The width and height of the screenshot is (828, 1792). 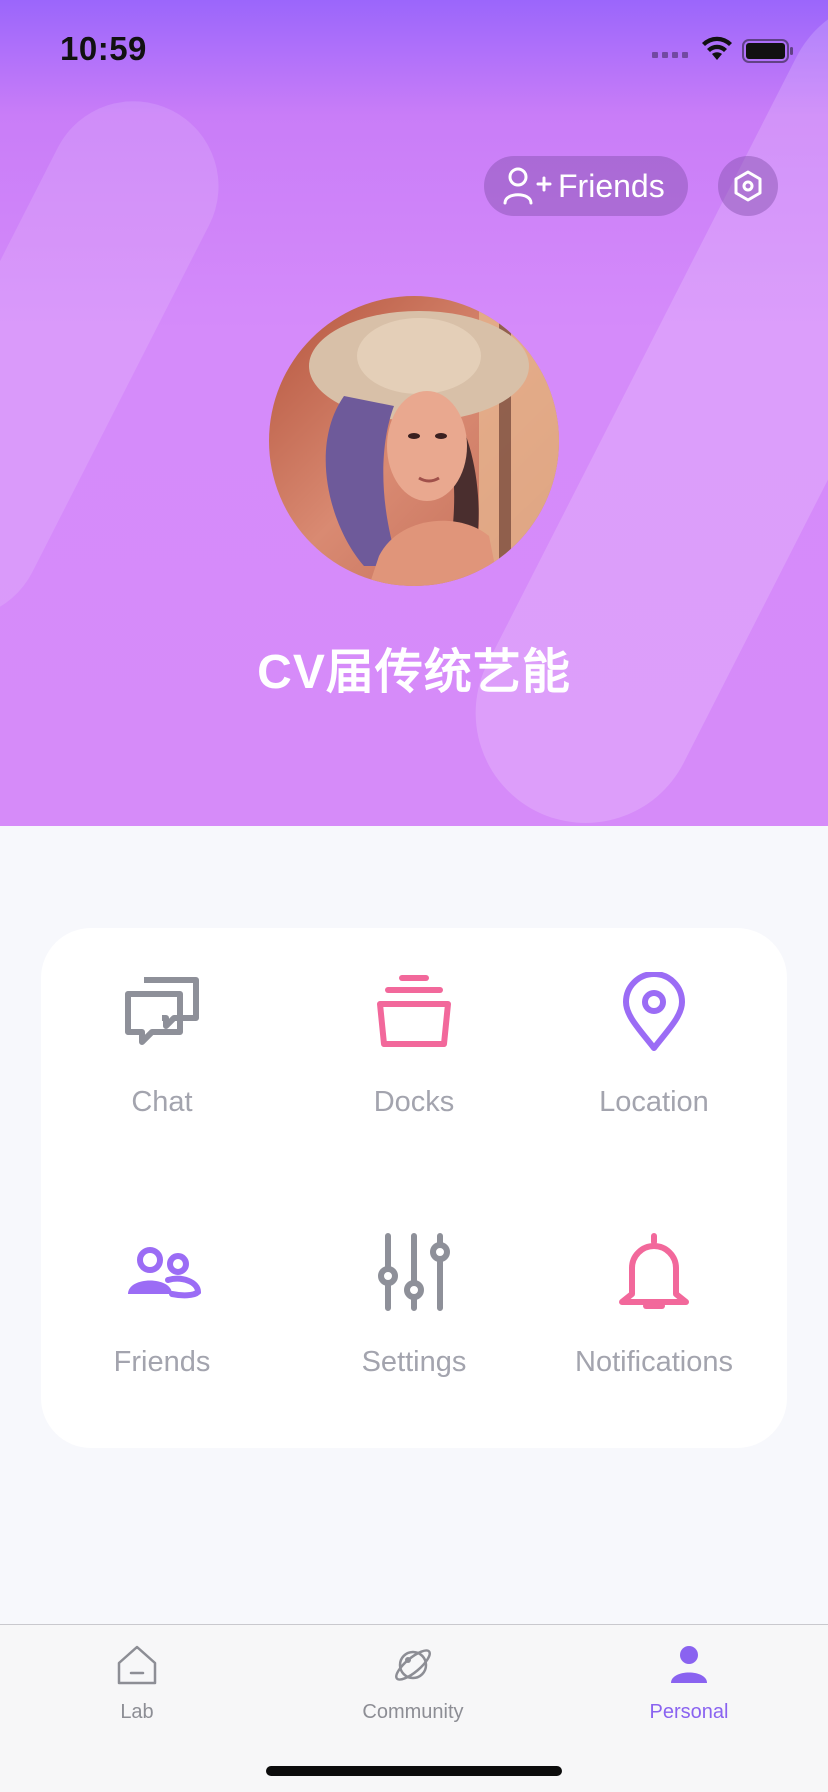 I want to click on home-indicator, so click(x=414, y=1771).